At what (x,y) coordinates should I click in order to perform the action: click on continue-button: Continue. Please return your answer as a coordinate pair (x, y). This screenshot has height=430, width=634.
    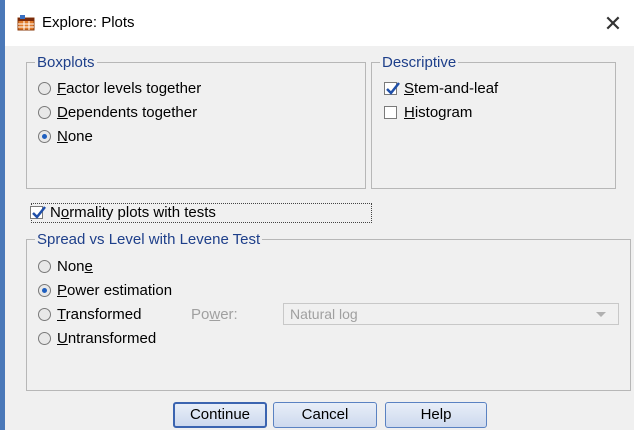
    Looking at the image, I should click on (220, 415).